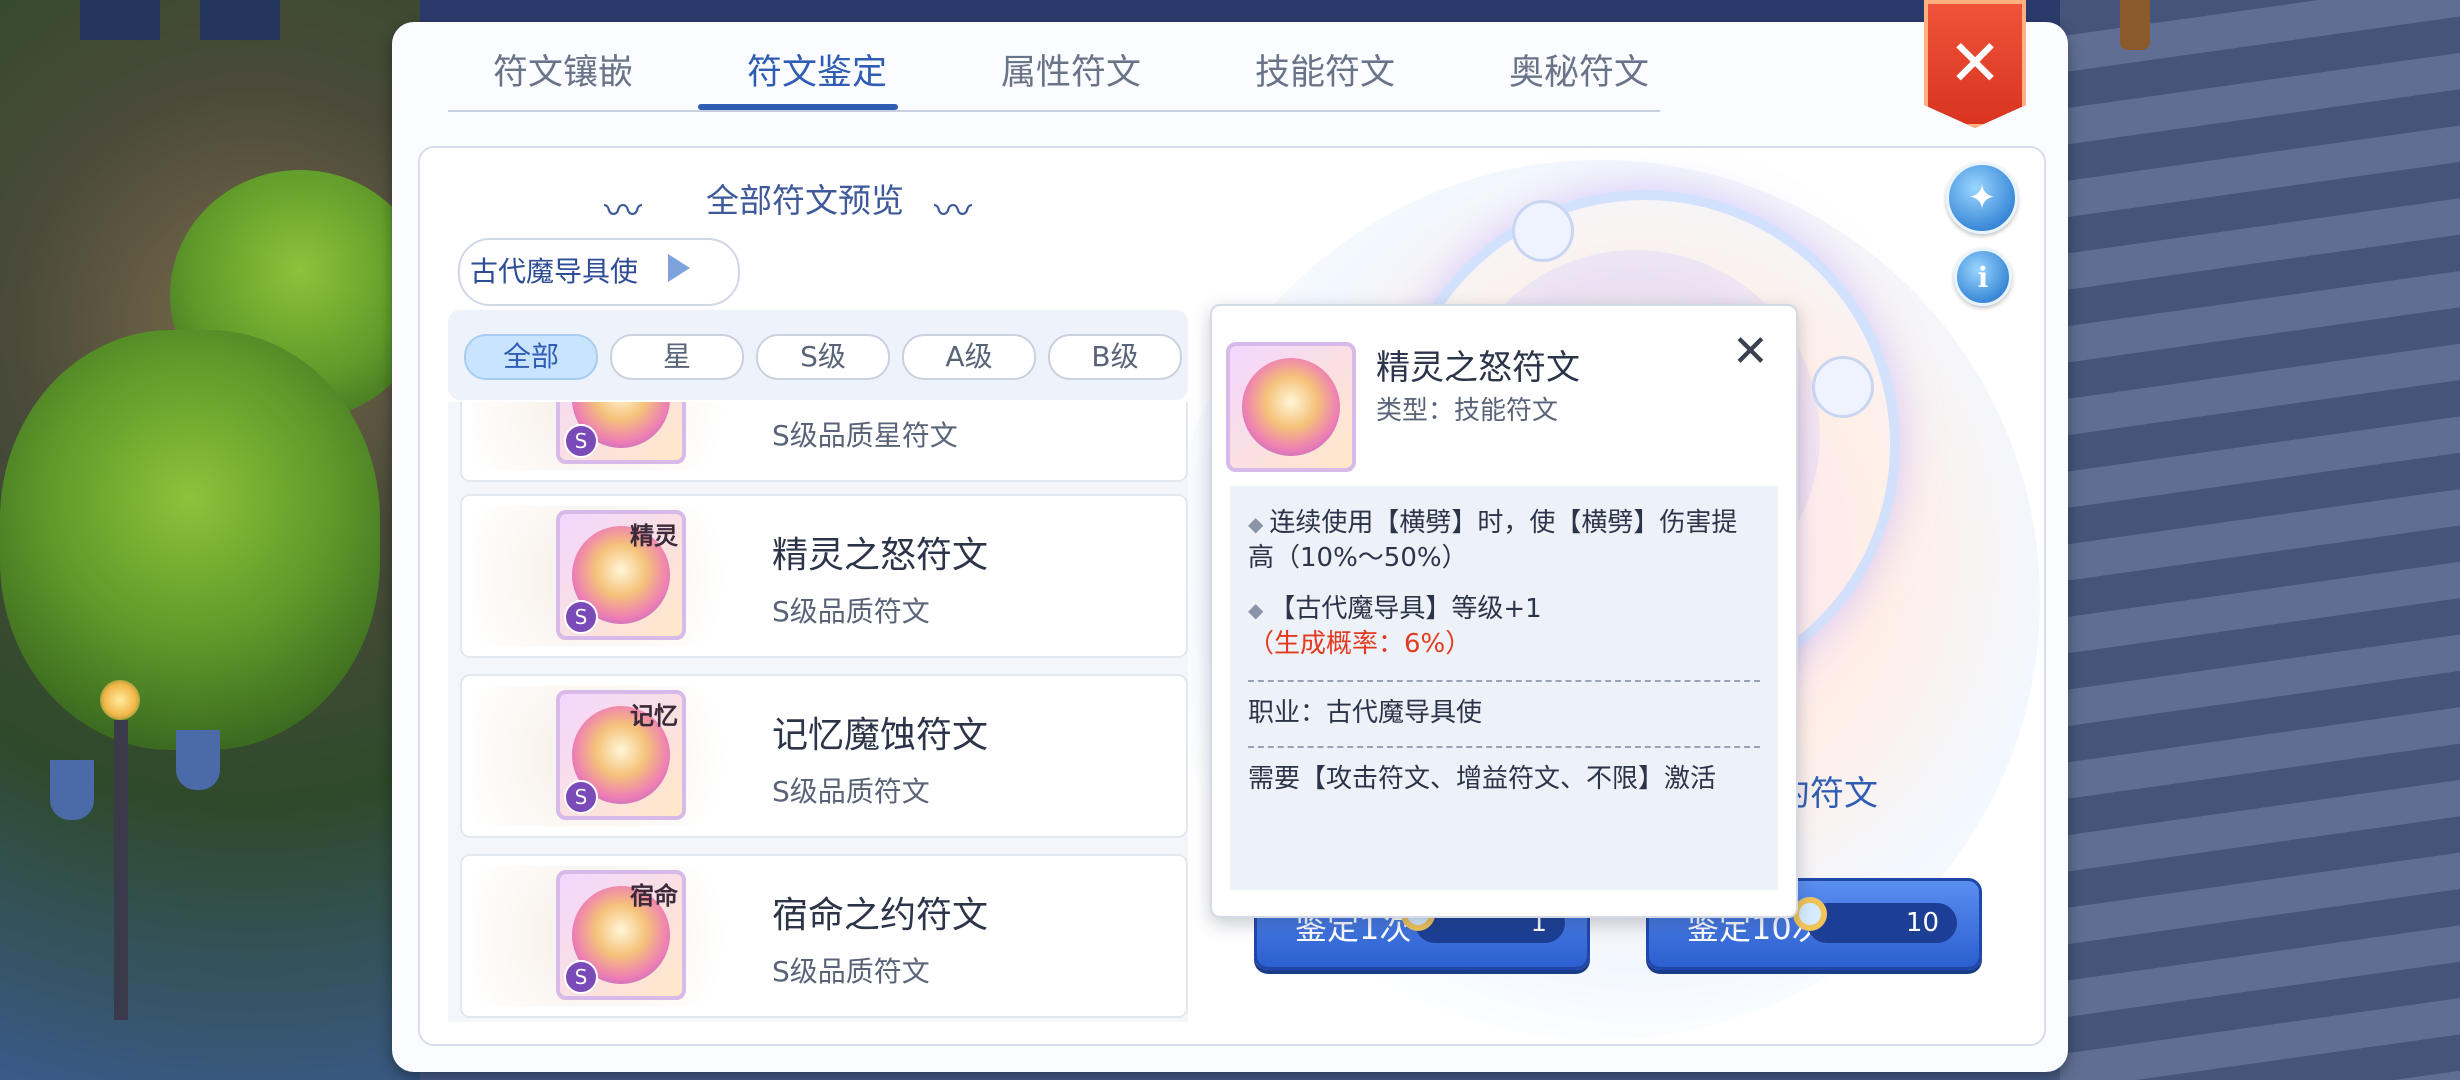 This screenshot has height=1080, width=2460. I want to click on rune-name: 精灵之怒符文, so click(880, 555).